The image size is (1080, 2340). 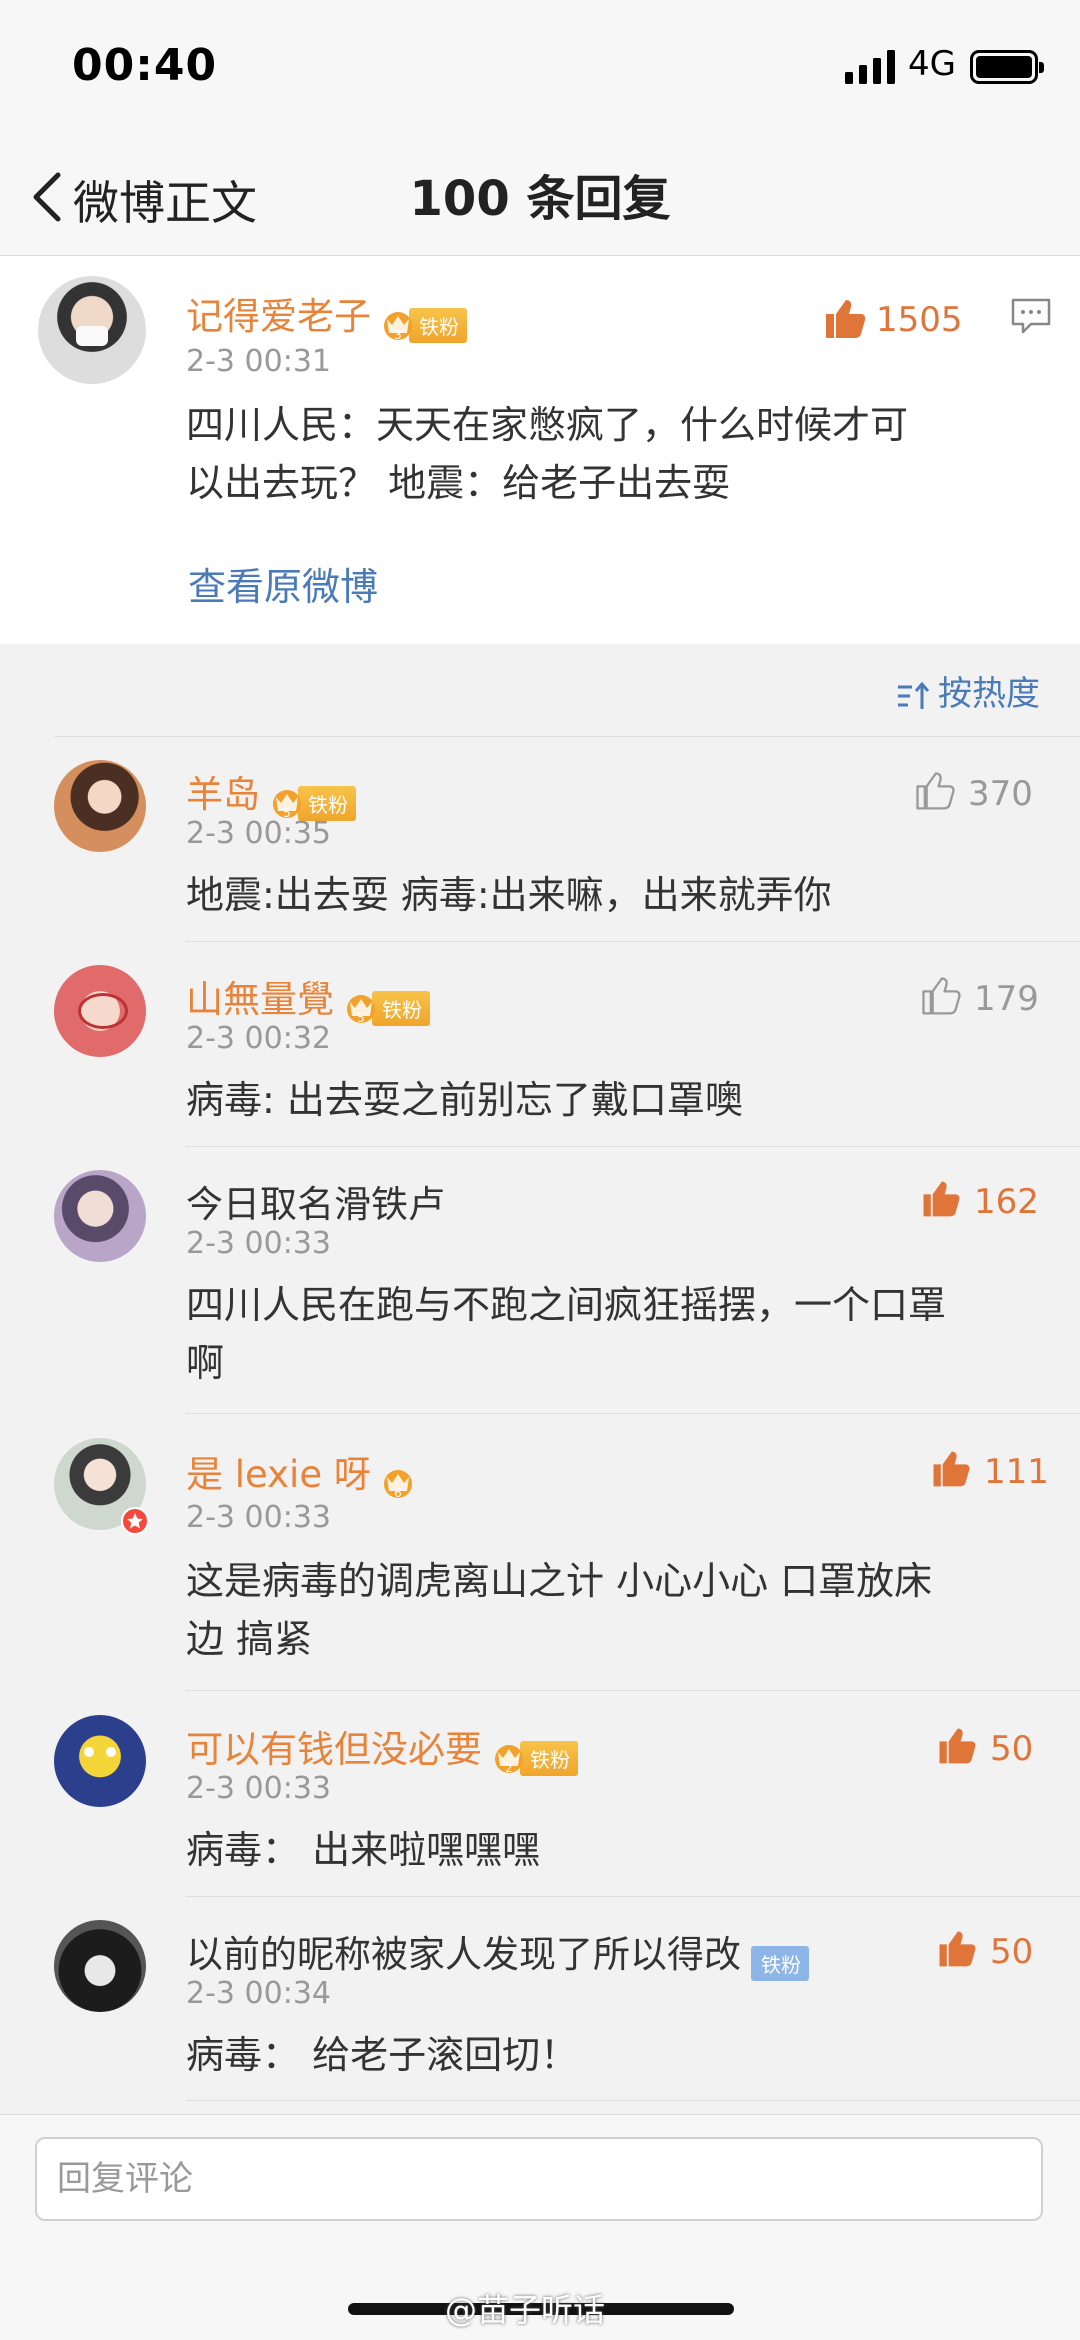 What do you see at coordinates (980, 998) in the screenshot?
I see `like-button: 179` at bounding box center [980, 998].